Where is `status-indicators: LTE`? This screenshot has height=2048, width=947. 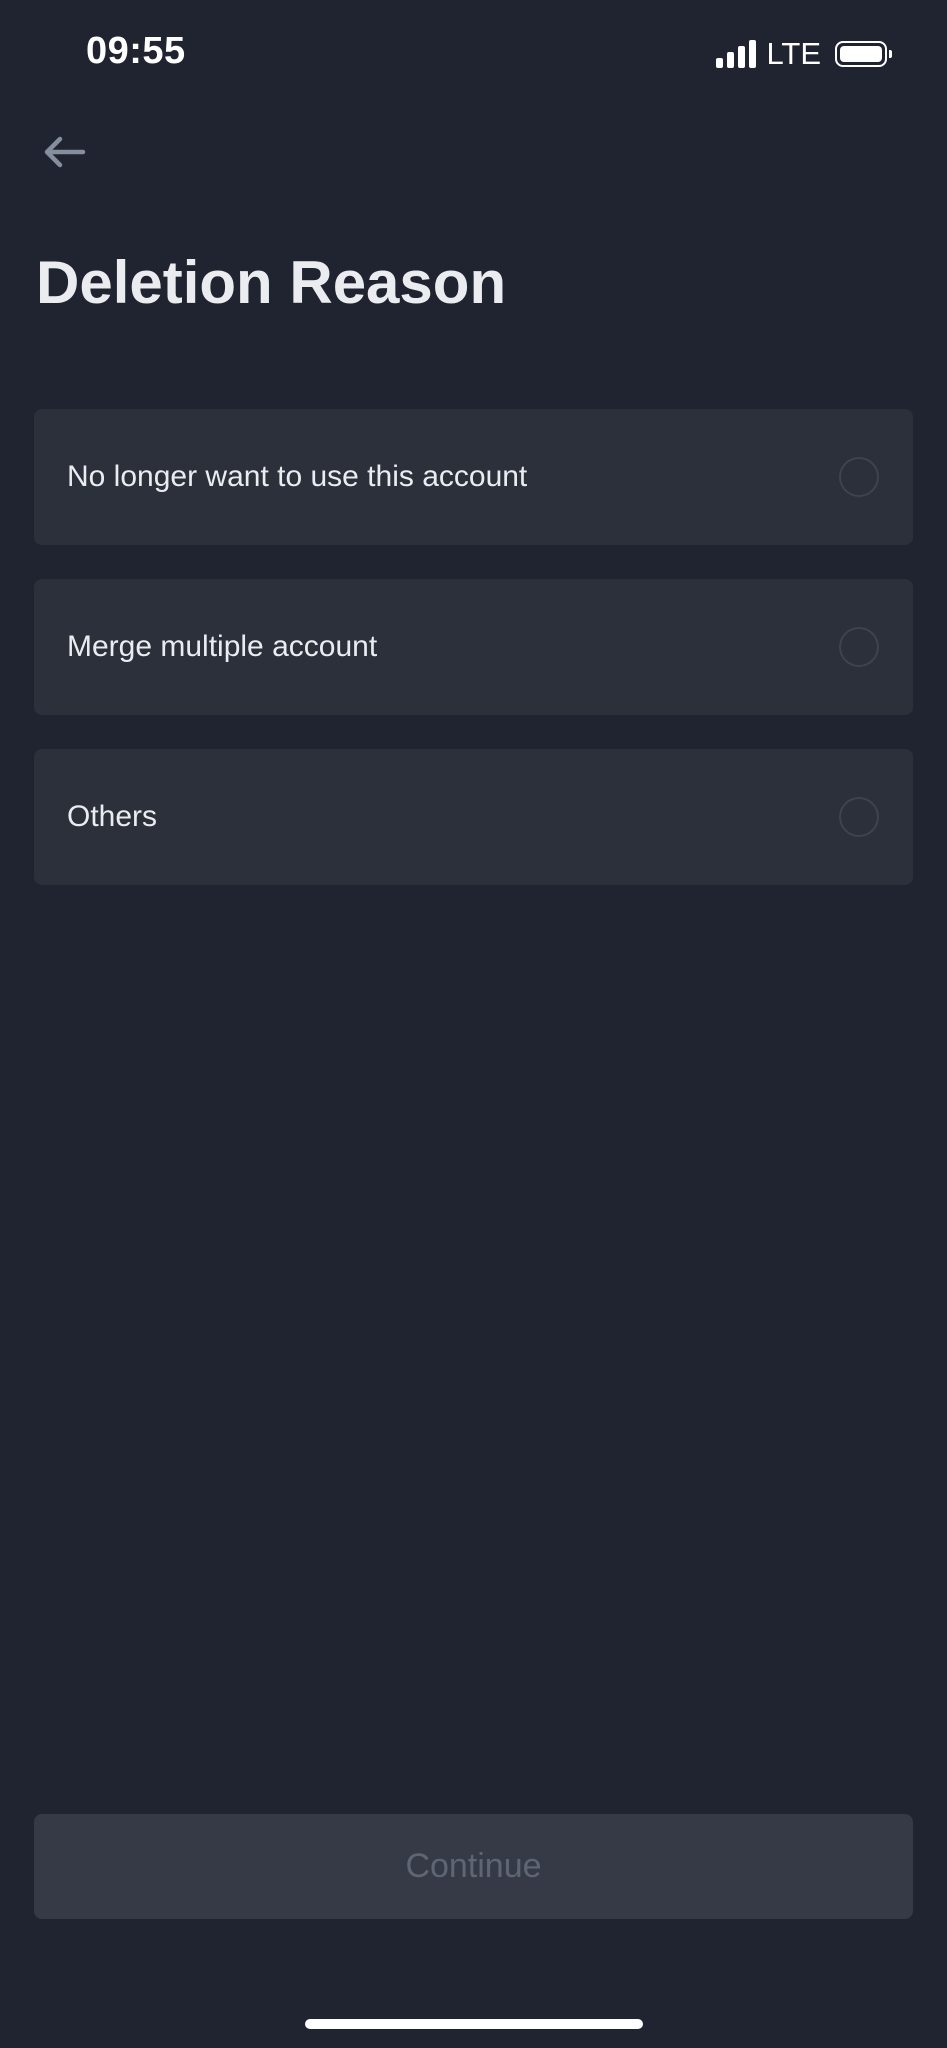 status-indicators: LTE is located at coordinates (804, 54).